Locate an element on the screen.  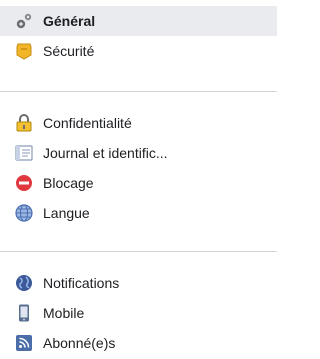
earth-icon is located at coordinates (24, 283).